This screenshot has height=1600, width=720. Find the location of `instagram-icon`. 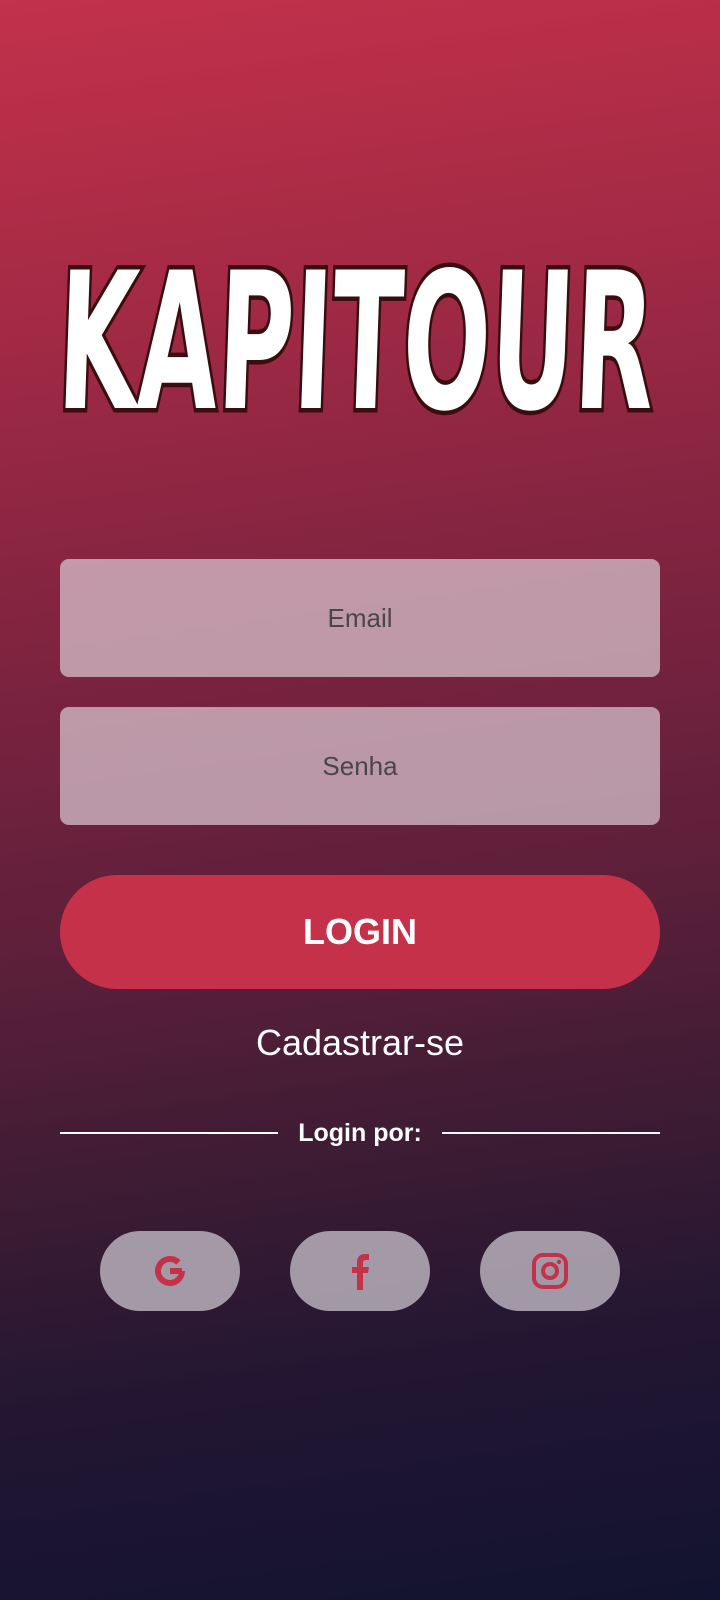

instagram-icon is located at coordinates (550, 1271).